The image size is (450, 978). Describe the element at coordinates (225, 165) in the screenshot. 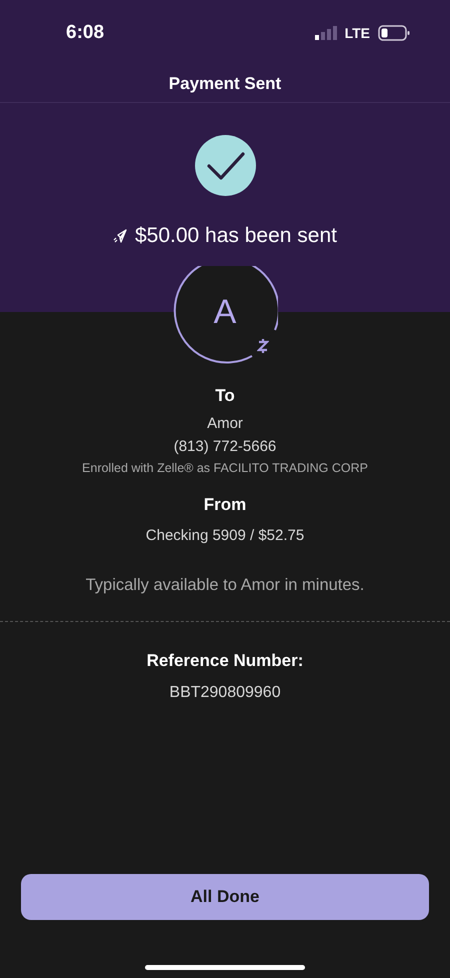

I see `checkmark-icon` at that location.